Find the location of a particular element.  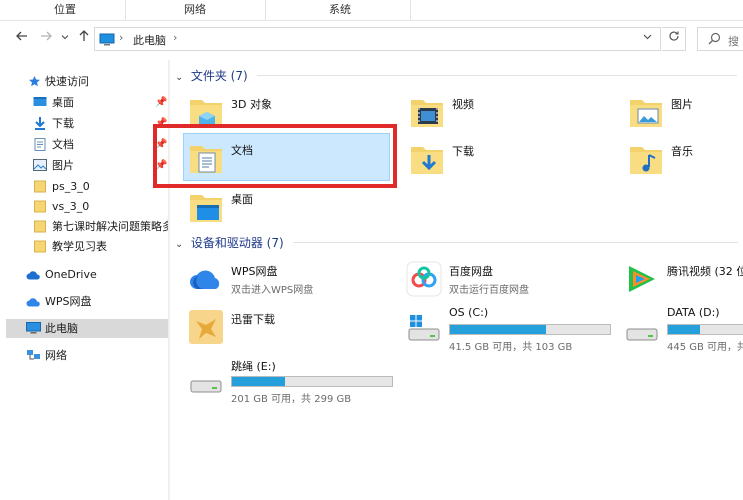

device-wps-cloud: WPS网盘 双击进入WPS网盘 is located at coordinates (289, 279).